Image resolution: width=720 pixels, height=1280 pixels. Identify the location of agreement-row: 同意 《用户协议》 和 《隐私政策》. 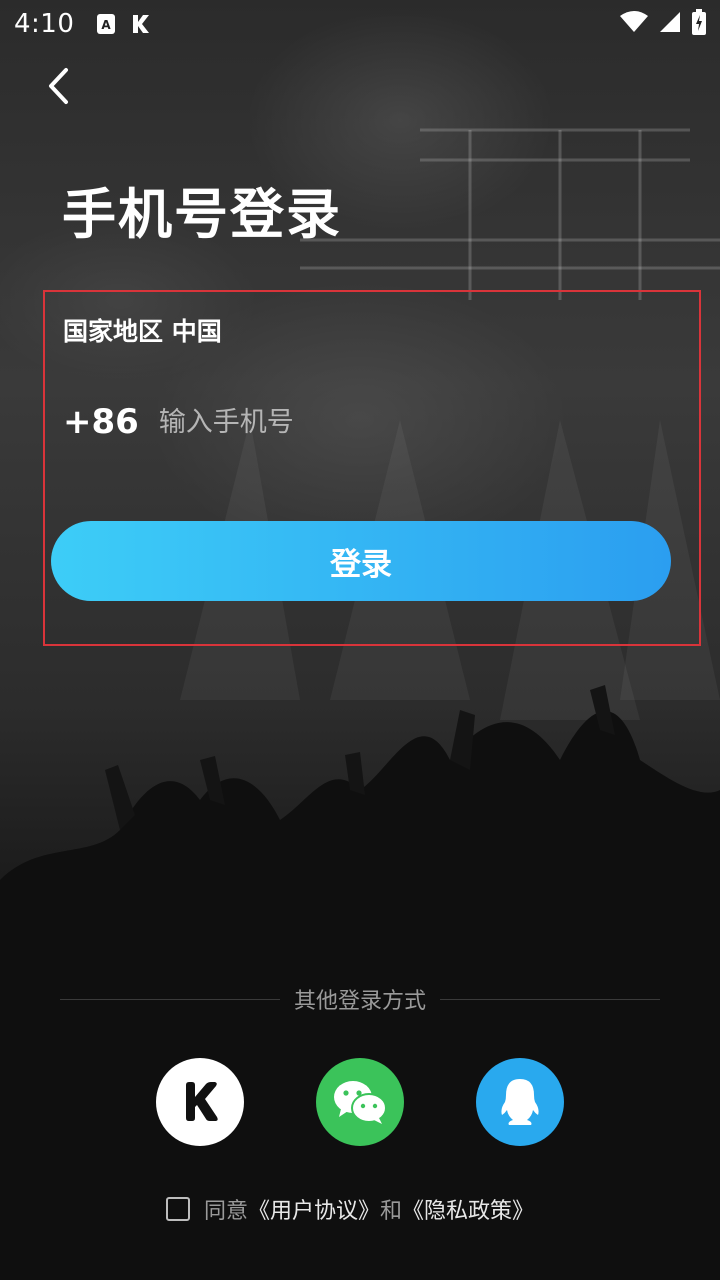
(350, 1209).